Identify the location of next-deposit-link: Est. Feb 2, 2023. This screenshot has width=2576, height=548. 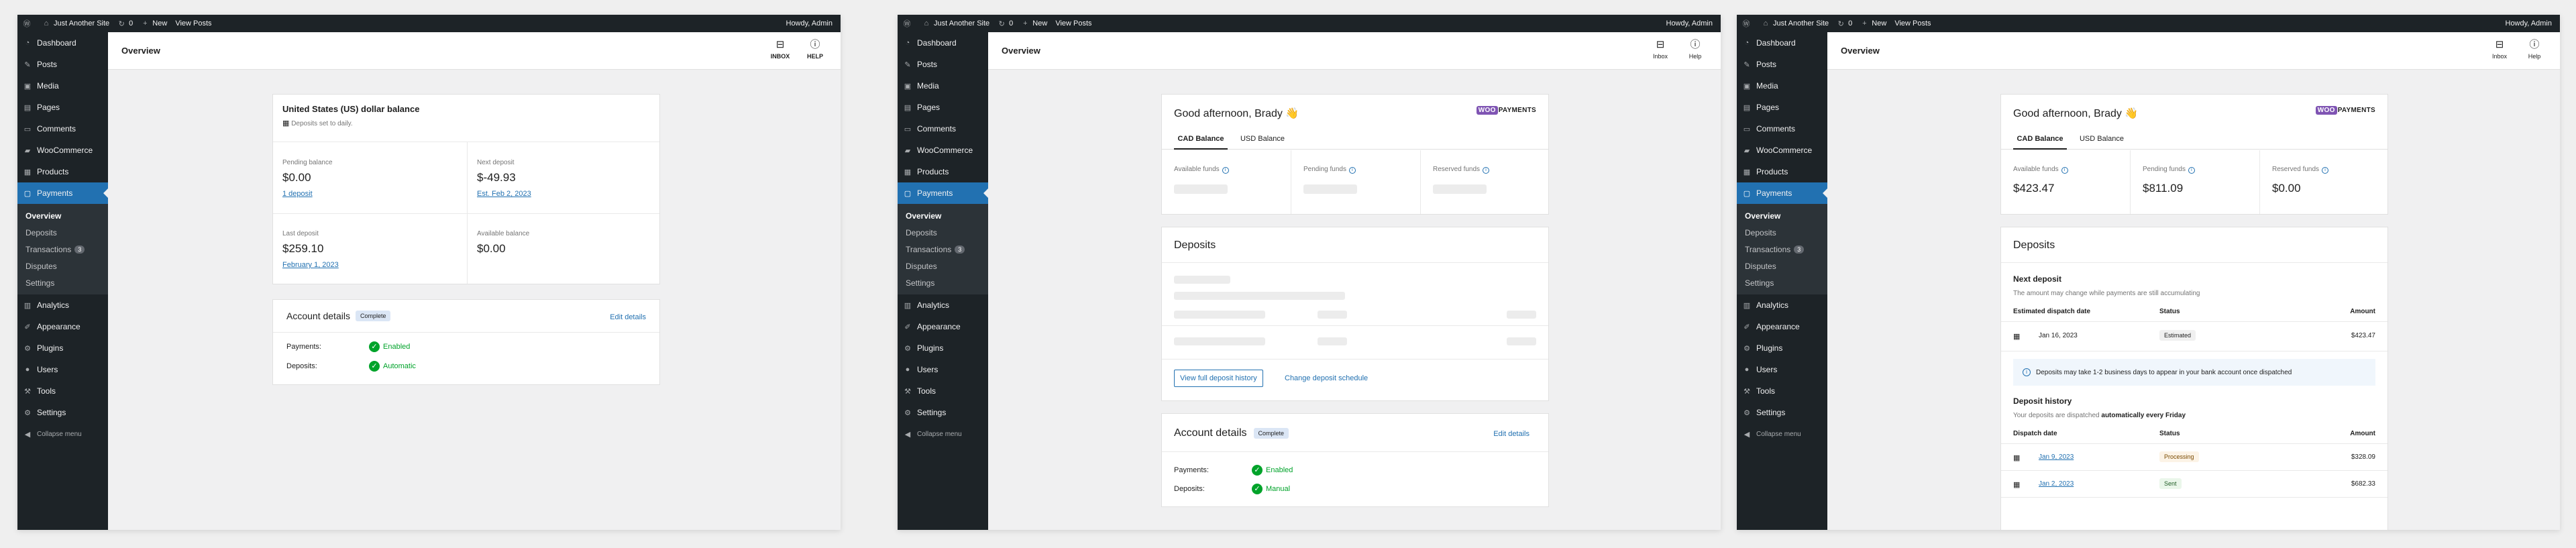
(504, 194).